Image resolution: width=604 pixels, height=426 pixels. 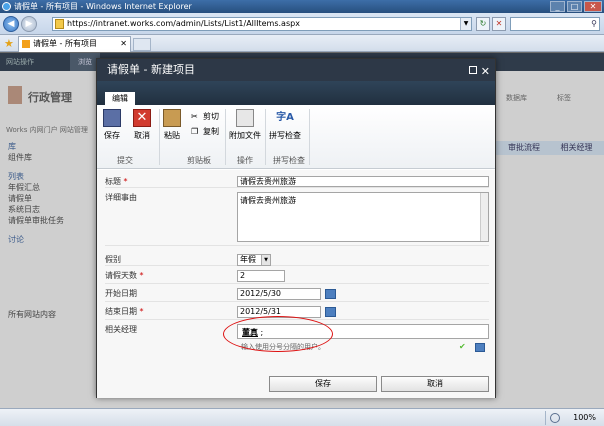 What do you see at coordinates (50, 97) in the screenshot?
I see `site-title: 行政管理` at bounding box center [50, 97].